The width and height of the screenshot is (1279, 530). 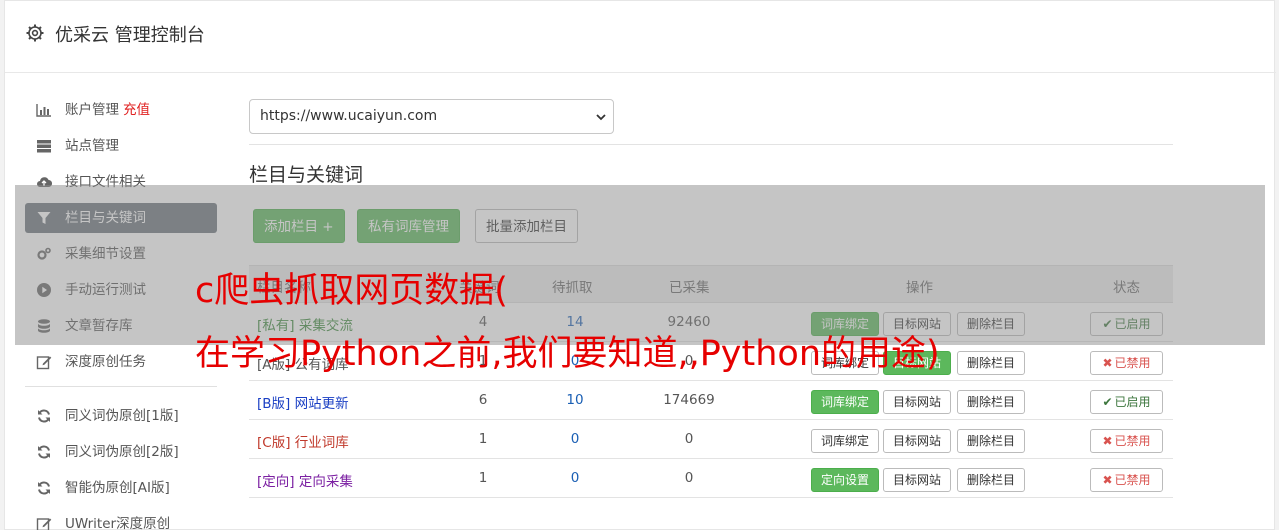 I want to click on sidebar-item-account: 账户管理 充值, so click(x=121, y=110).